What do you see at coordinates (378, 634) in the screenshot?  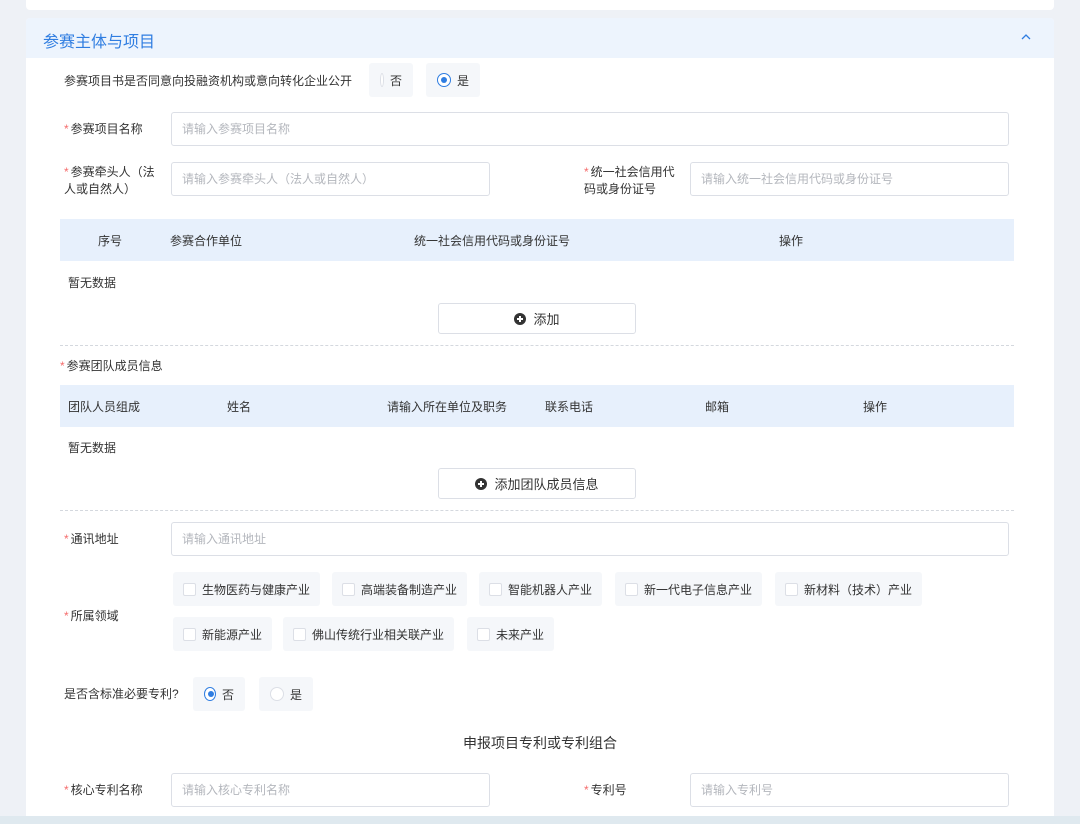 I see `checkbox-label: 佛山传统行业相关联产业` at bounding box center [378, 634].